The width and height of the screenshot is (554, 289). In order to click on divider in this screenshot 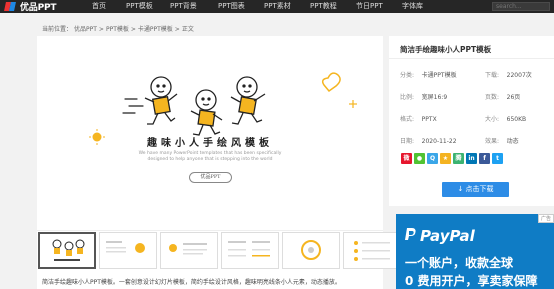, I will do `click(471, 58)`.